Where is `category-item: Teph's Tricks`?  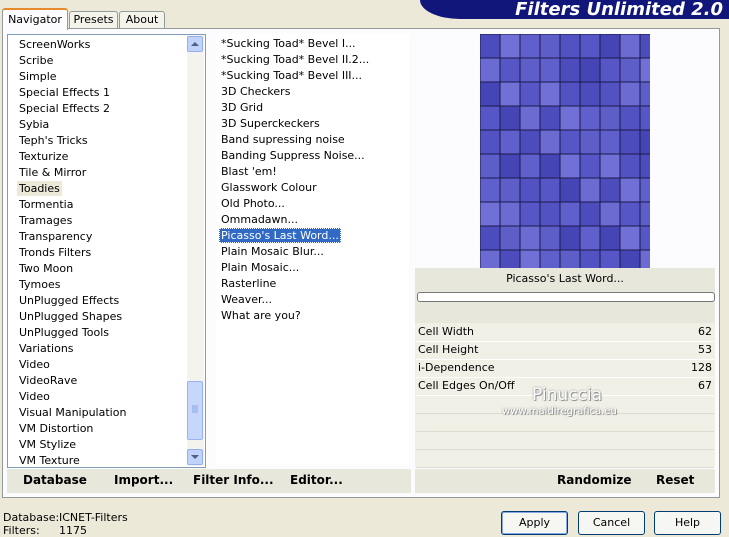 category-item: Teph's Tricks is located at coordinates (53, 140).